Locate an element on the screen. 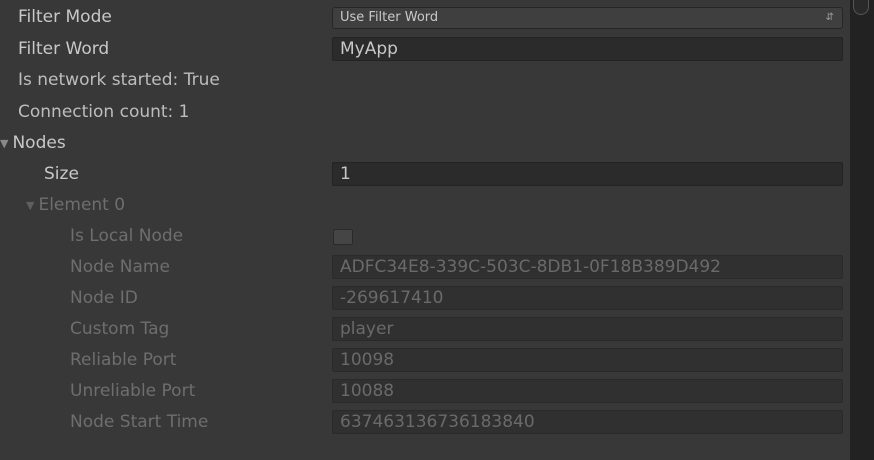 The width and height of the screenshot is (874, 460). element-0-label: Element 0 is located at coordinates (82, 205).